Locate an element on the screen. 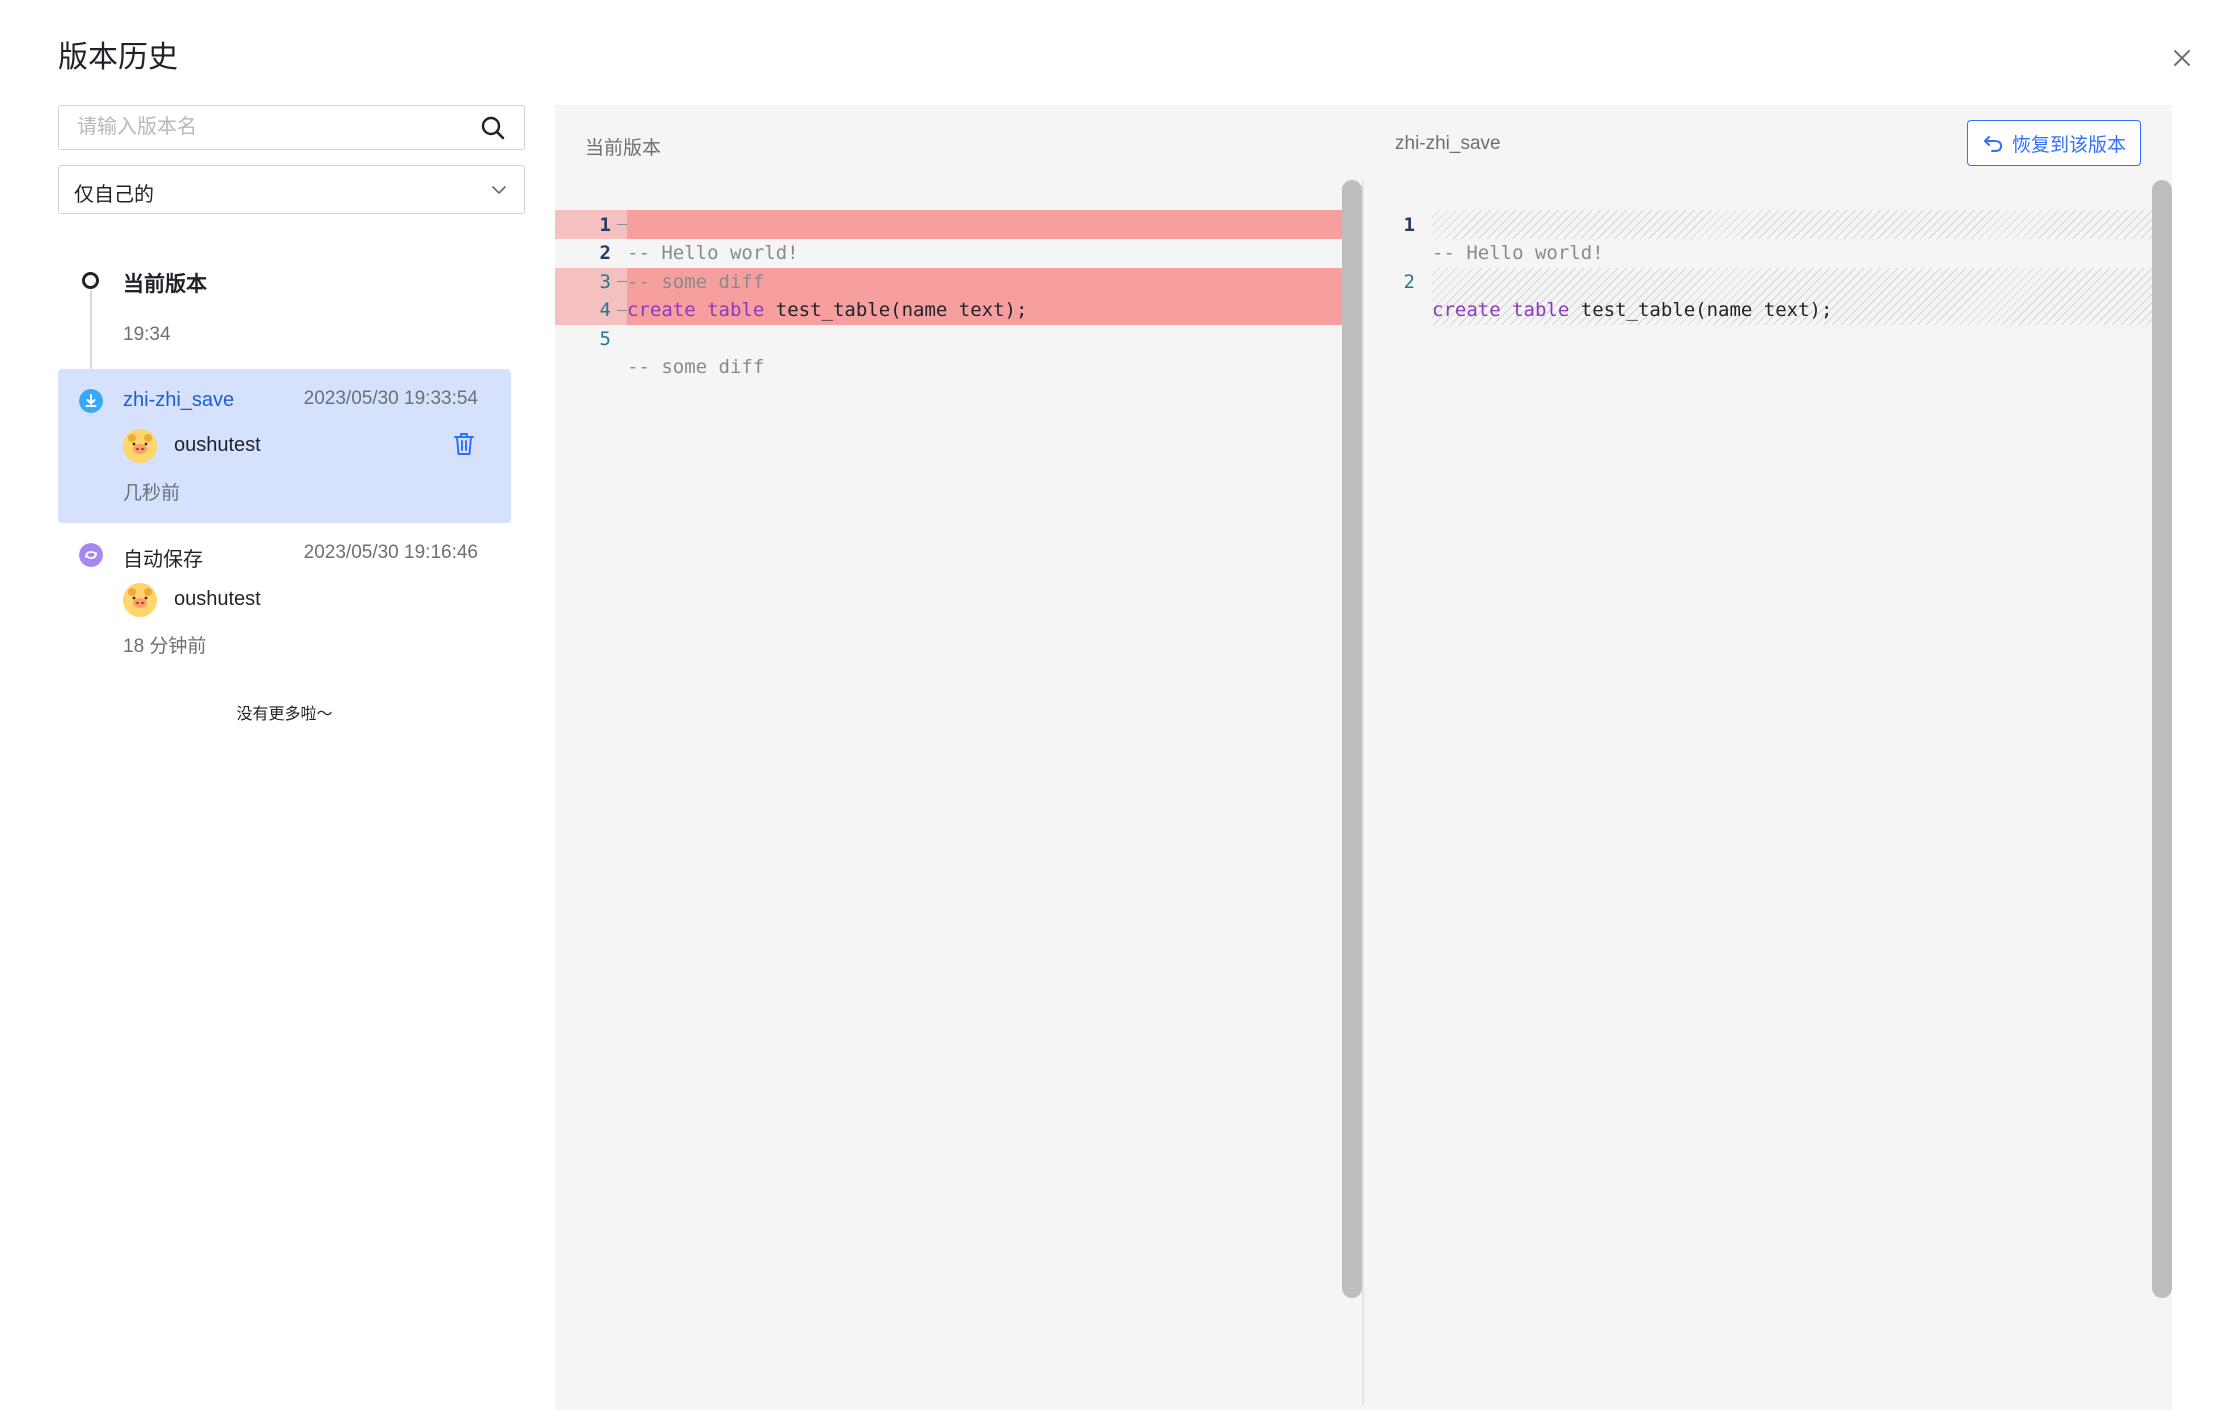 The width and height of the screenshot is (2220, 1417). left-pane-title: 当前版本 is located at coordinates (623, 148).